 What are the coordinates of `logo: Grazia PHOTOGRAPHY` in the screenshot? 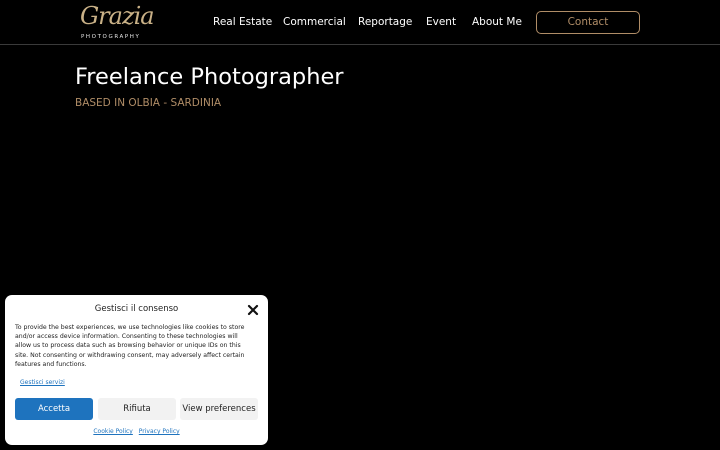 It's located at (116, 22).